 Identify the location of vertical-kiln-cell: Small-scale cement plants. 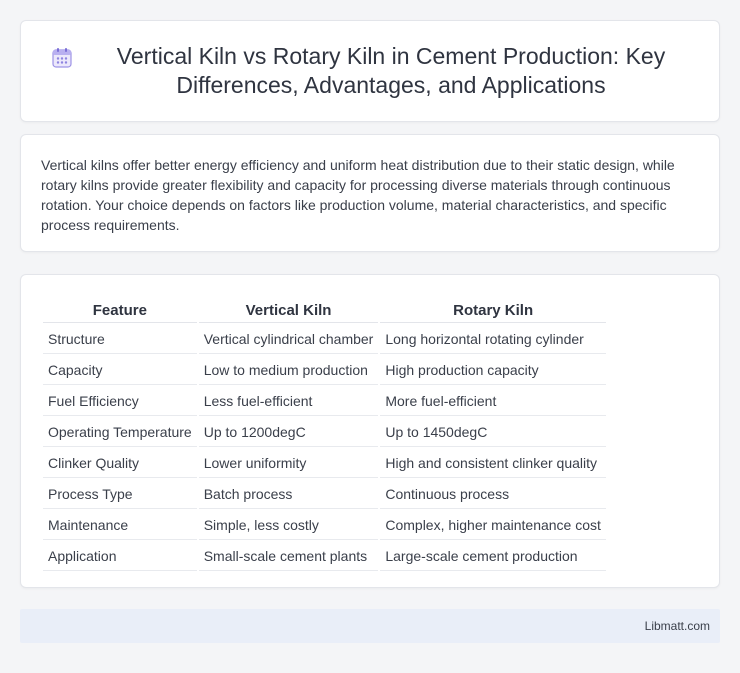
(288, 556).